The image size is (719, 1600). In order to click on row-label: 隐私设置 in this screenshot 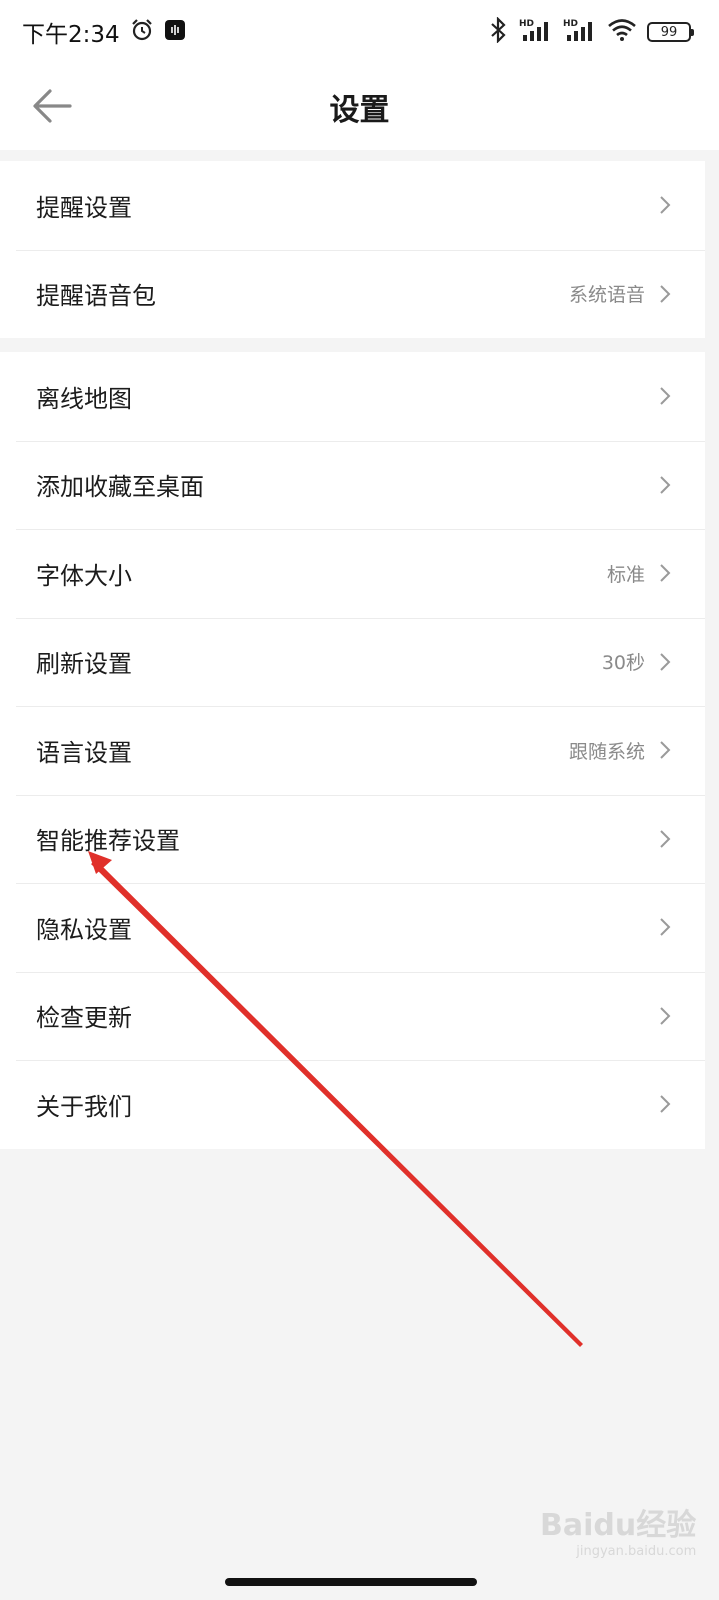, I will do `click(84, 929)`.